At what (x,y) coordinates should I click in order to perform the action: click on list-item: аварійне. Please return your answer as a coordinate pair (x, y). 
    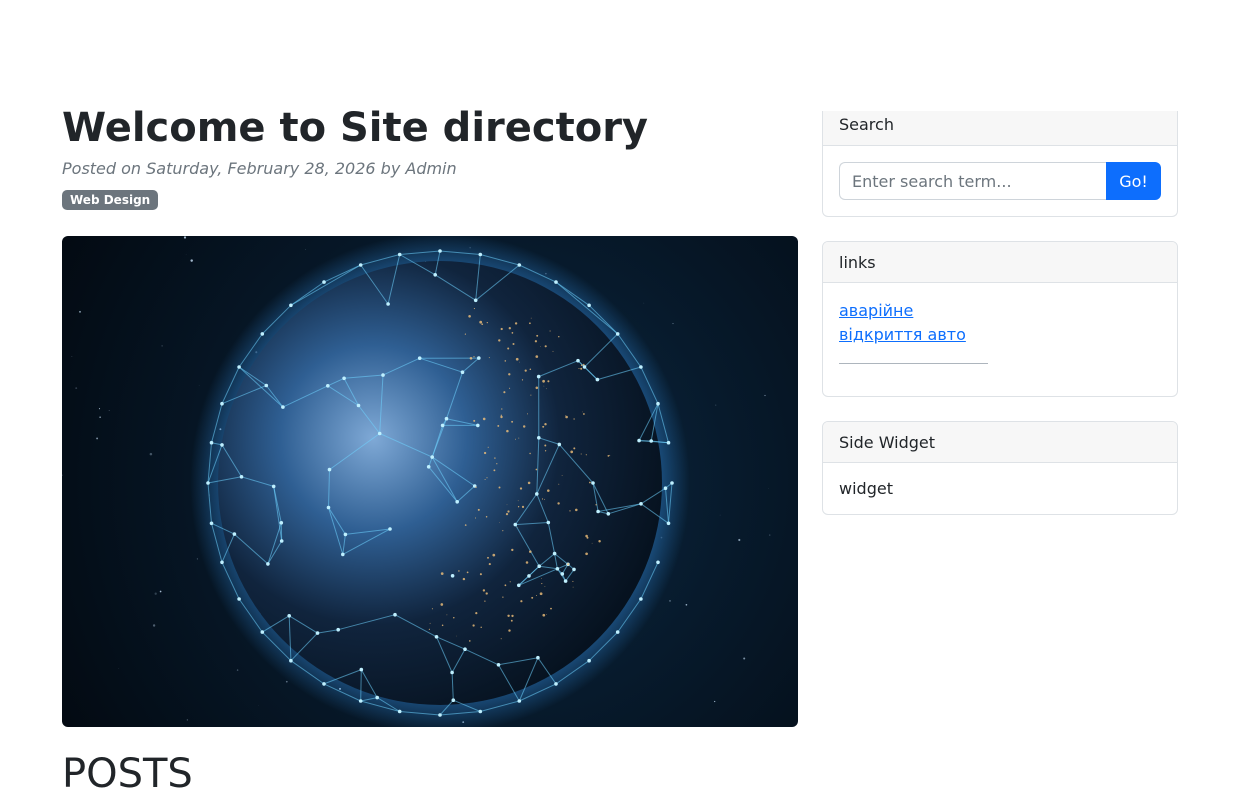
    Looking at the image, I should click on (1000, 311).